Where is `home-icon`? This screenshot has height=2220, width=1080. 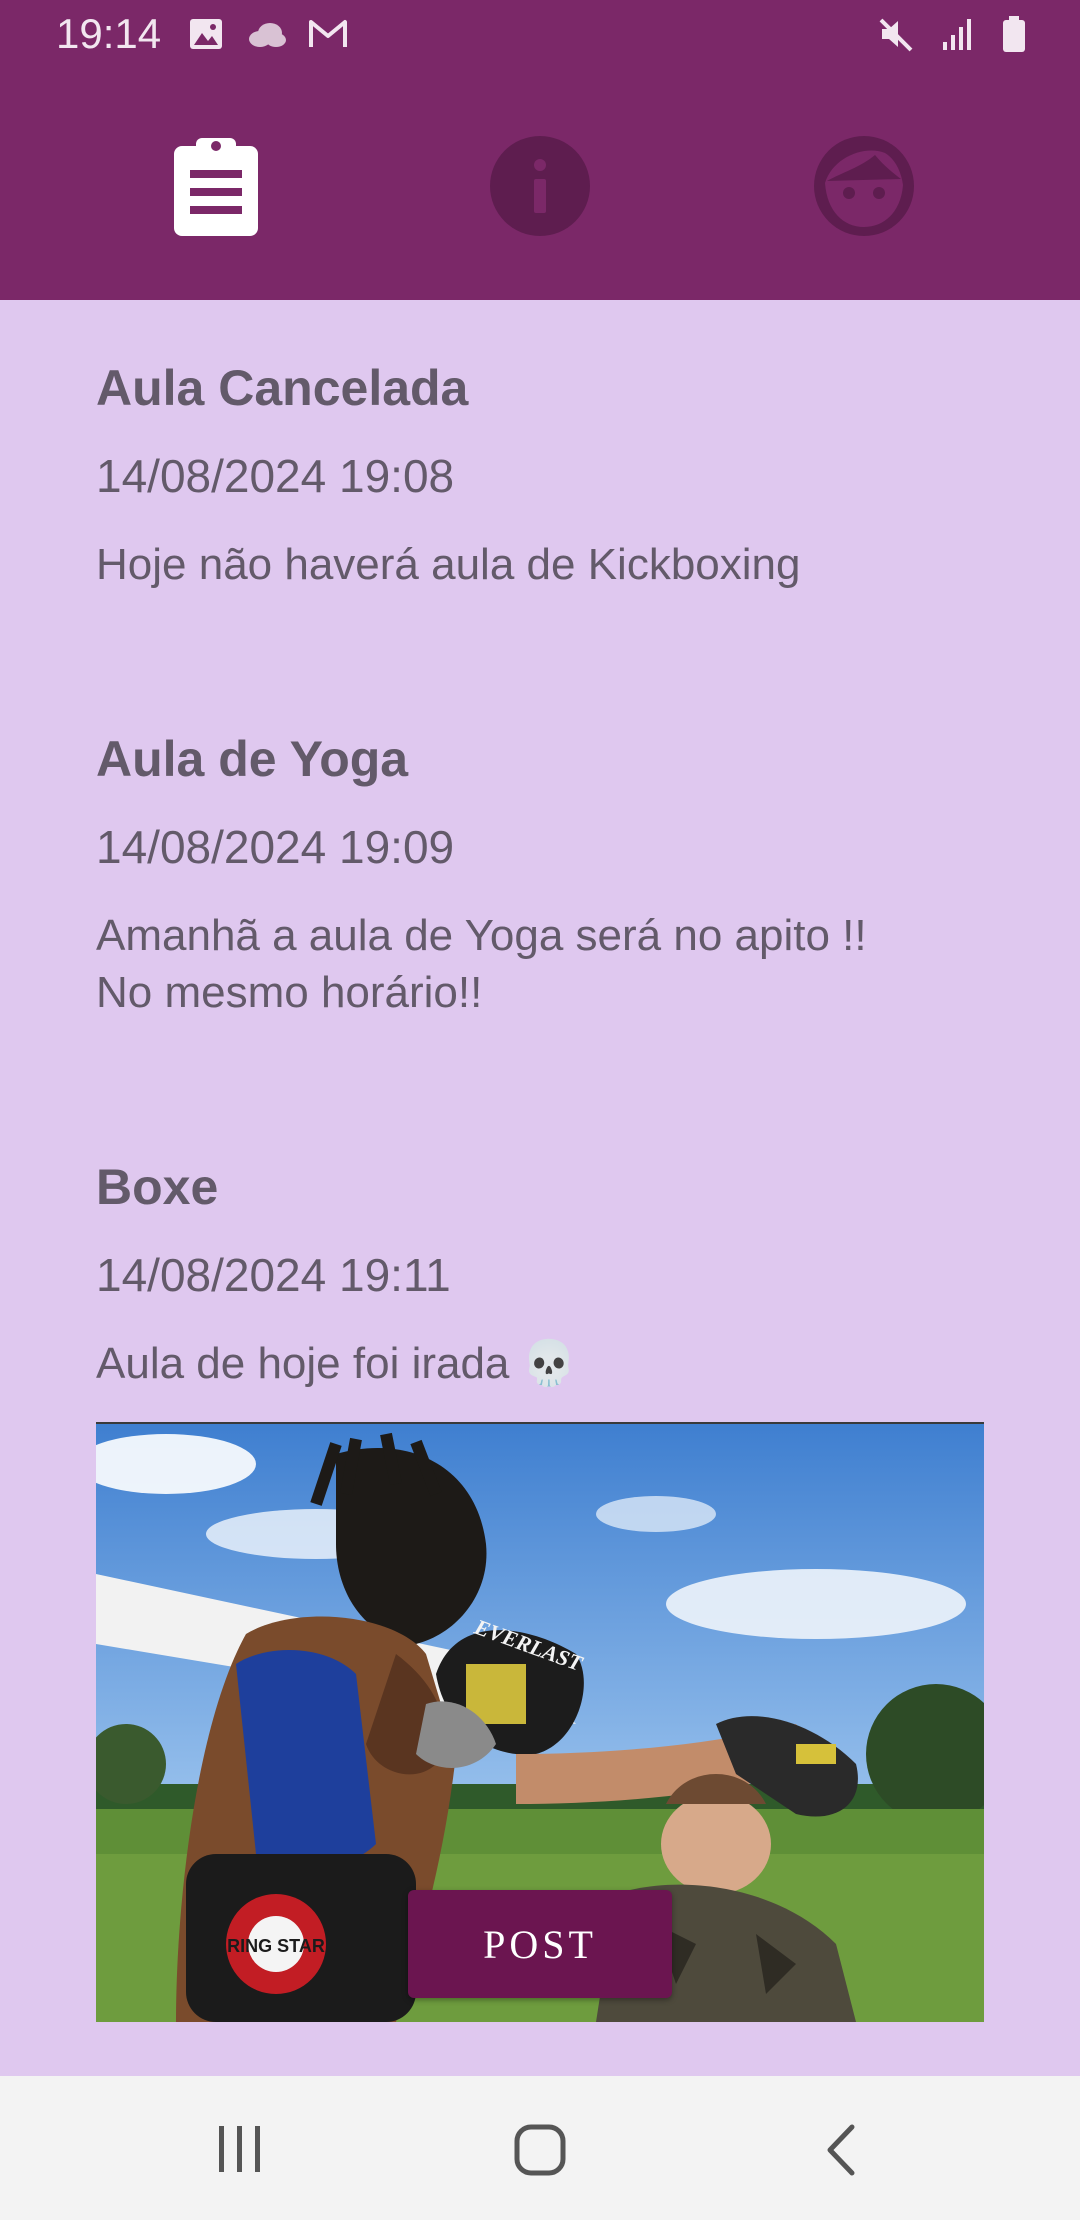
home-icon is located at coordinates (540, 2152).